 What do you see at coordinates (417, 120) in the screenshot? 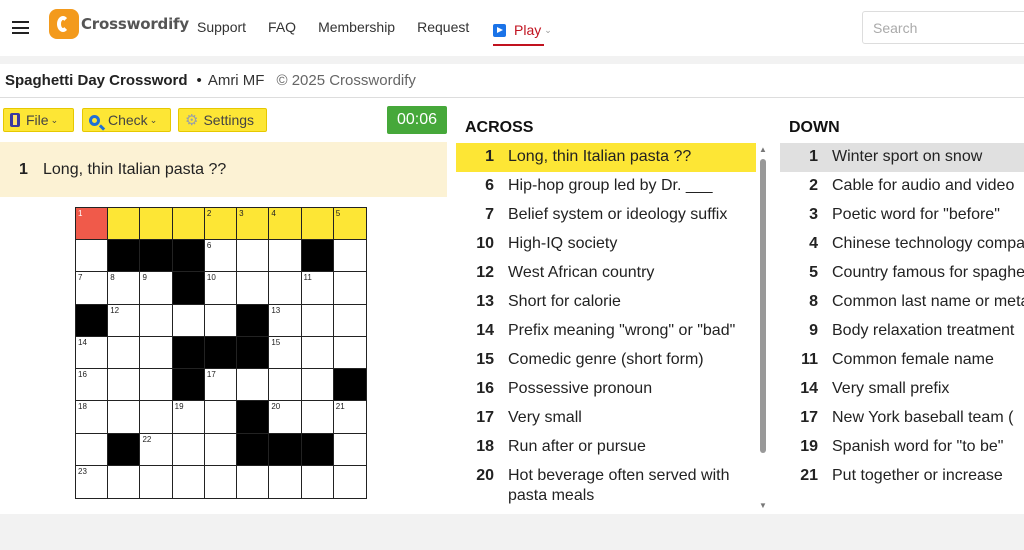
I see `timer: 00:06` at bounding box center [417, 120].